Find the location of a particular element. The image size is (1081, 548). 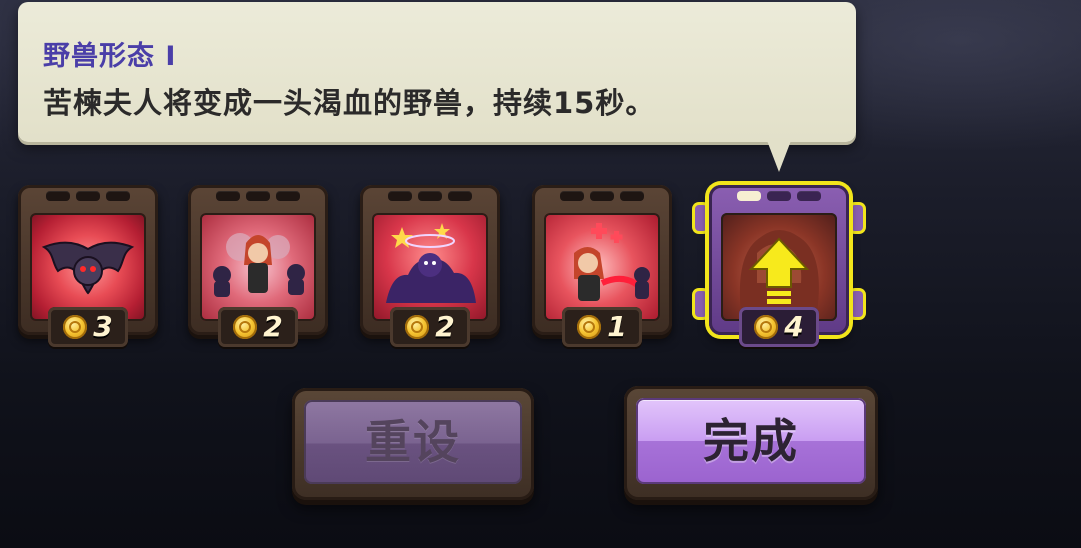

cost-badge: 4 is located at coordinates (779, 327).